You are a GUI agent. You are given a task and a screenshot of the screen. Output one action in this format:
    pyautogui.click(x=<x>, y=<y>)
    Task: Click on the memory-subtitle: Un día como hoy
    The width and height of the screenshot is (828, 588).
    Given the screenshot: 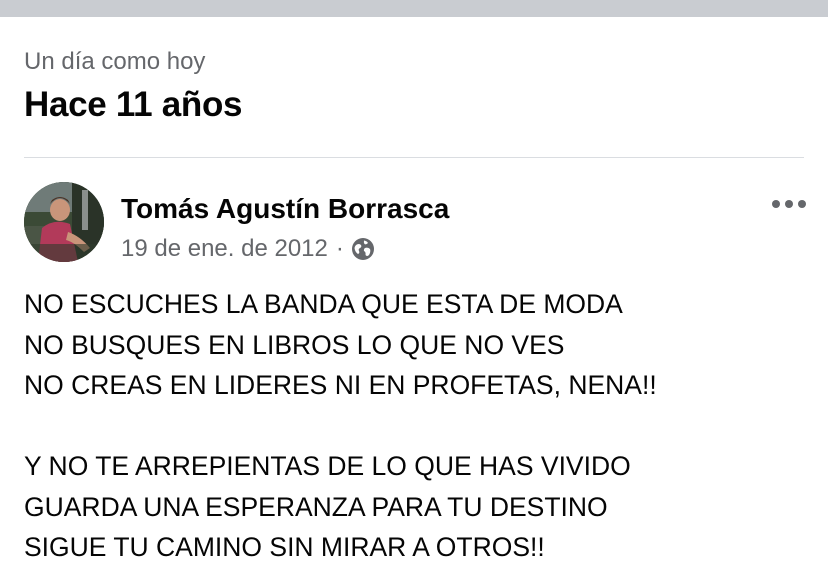 What is the action you would take?
    pyautogui.click(x=115, y=61)
    